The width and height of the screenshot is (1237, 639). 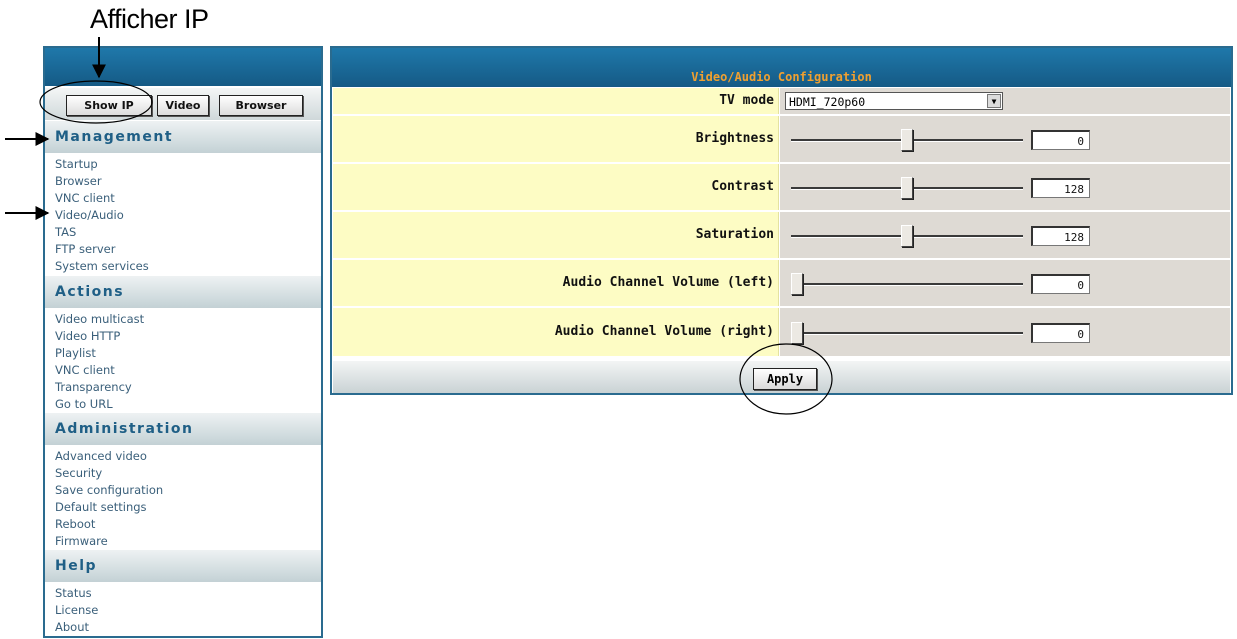 I want to click on nav-video-multicast: Video multicast, so click(x=99, y=319).